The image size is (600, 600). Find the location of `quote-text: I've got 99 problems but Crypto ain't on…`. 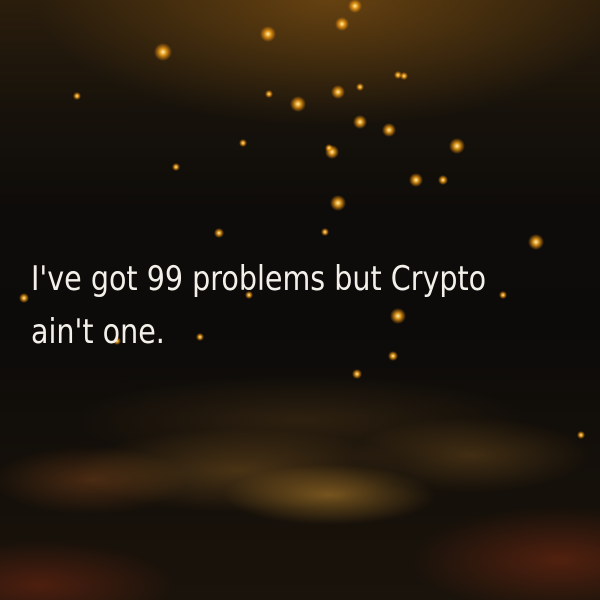

quote-text: I've got 99 problems but Crypto ain't on… is located at coordinates (259, 306).